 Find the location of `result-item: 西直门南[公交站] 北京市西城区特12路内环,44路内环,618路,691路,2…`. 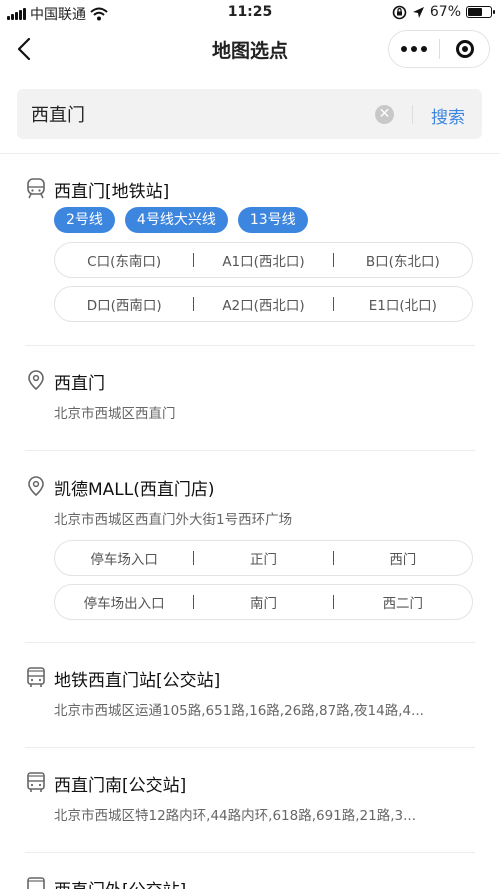

result-item: 西直门南[公交站] 北京市西城区特12路内环,44路内环,618路,691路,2… is located at coordinates (250, 807).